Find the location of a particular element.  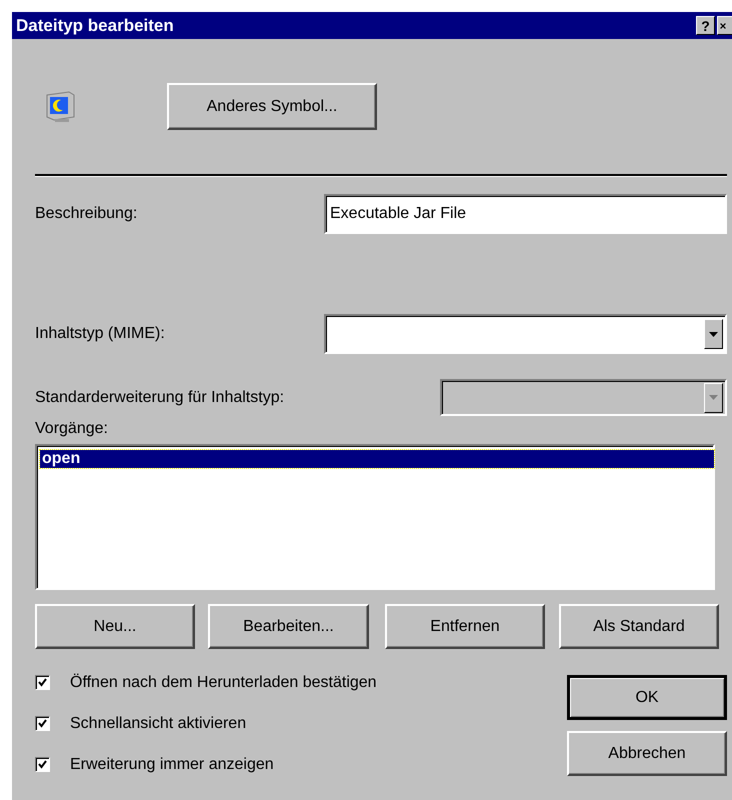

help-button: ? is located at coordinates (705, 25).